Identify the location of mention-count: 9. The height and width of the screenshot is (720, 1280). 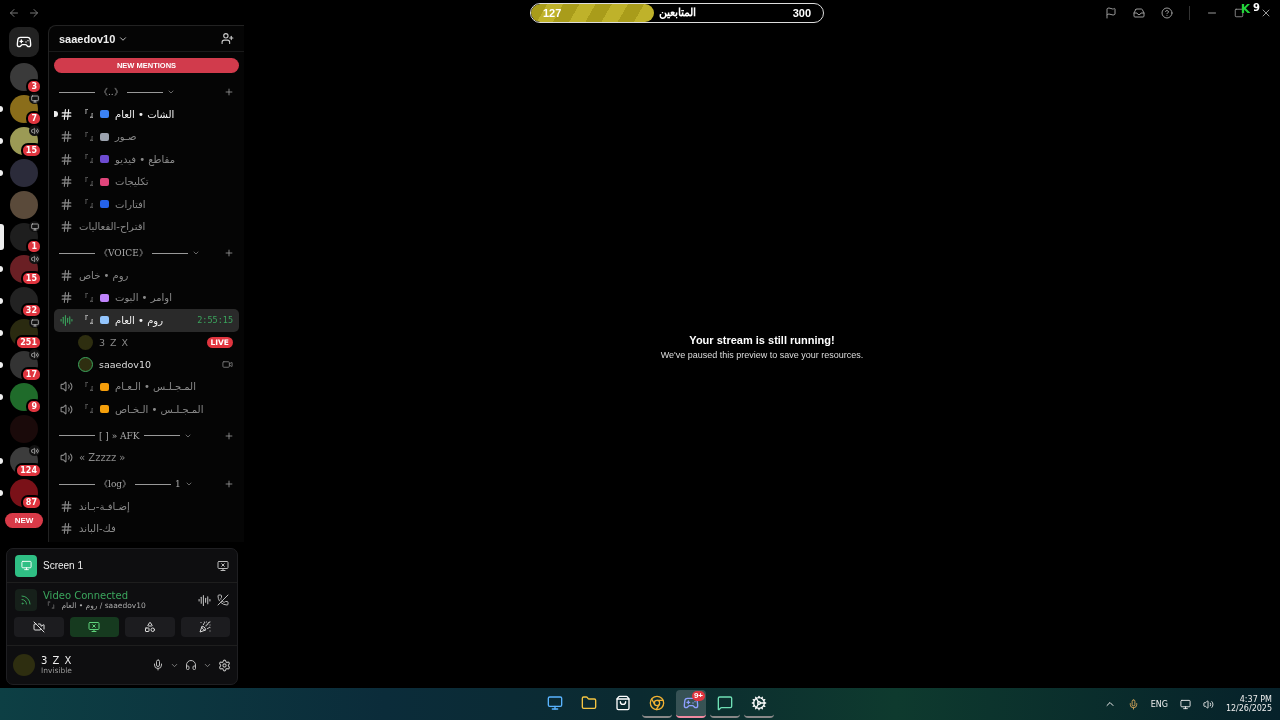
(34, 406).